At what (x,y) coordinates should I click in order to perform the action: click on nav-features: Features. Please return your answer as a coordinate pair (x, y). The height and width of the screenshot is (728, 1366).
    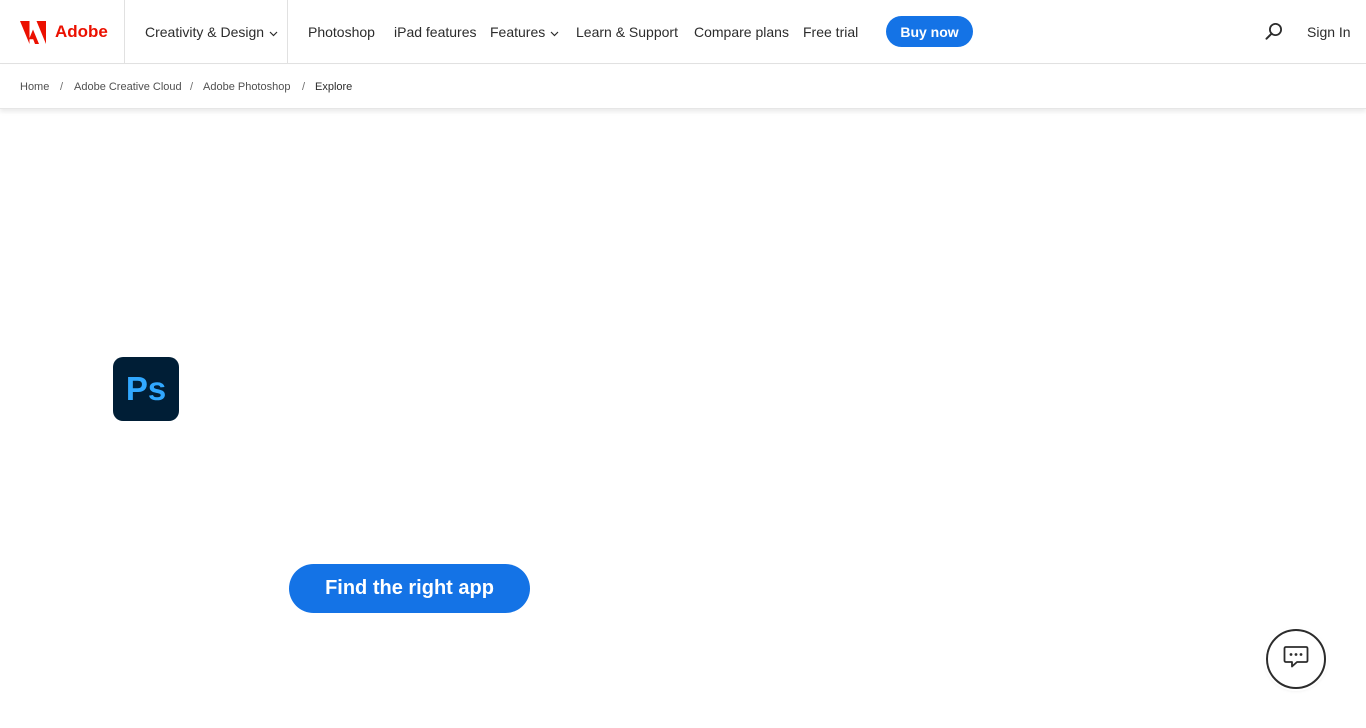
    Looking at the image, I should click on (524, 32).